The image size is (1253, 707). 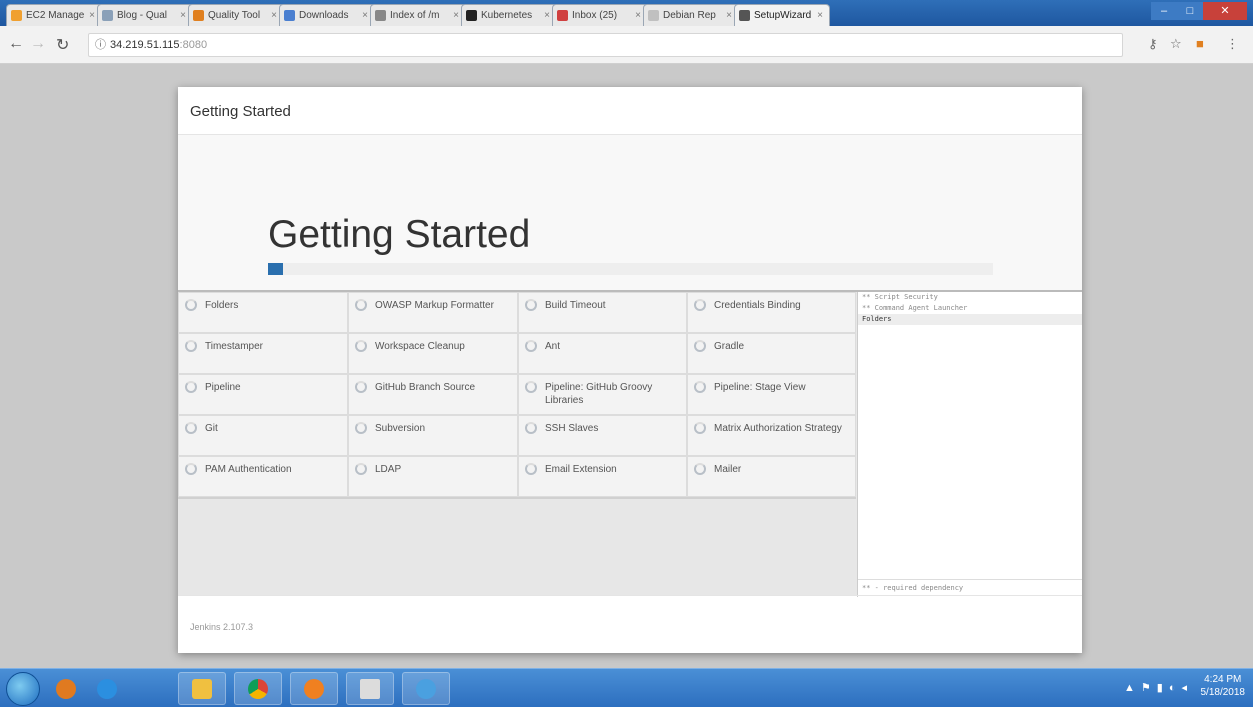 I want to click on dependency-line: ** Script Security, so click(x=900, y=297).